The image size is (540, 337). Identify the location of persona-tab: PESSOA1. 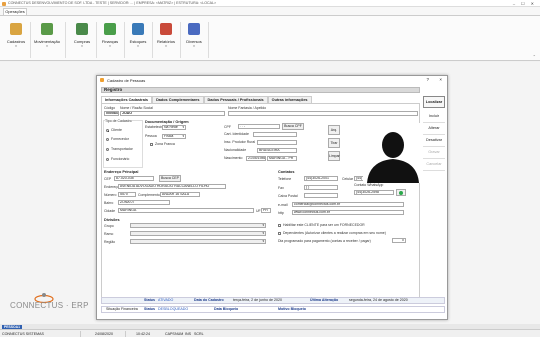
(12, 326).